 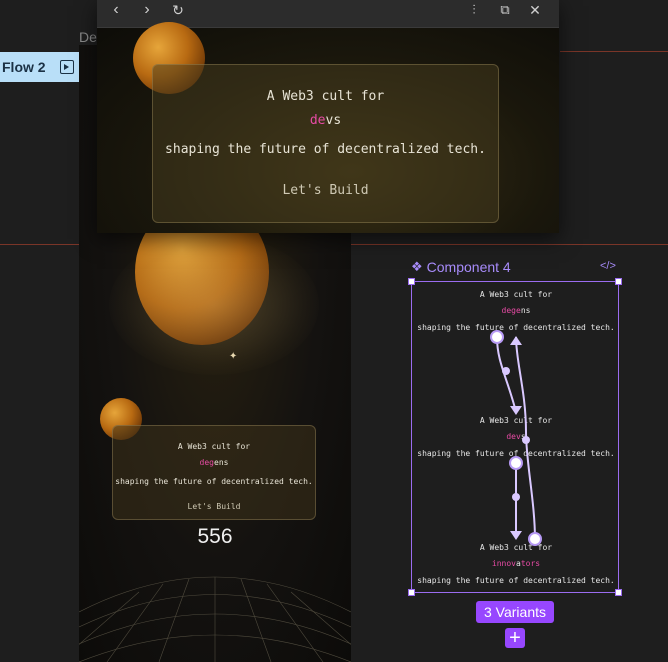 I want to click on preview-word-rest: vs, so click(x=333, y=120).